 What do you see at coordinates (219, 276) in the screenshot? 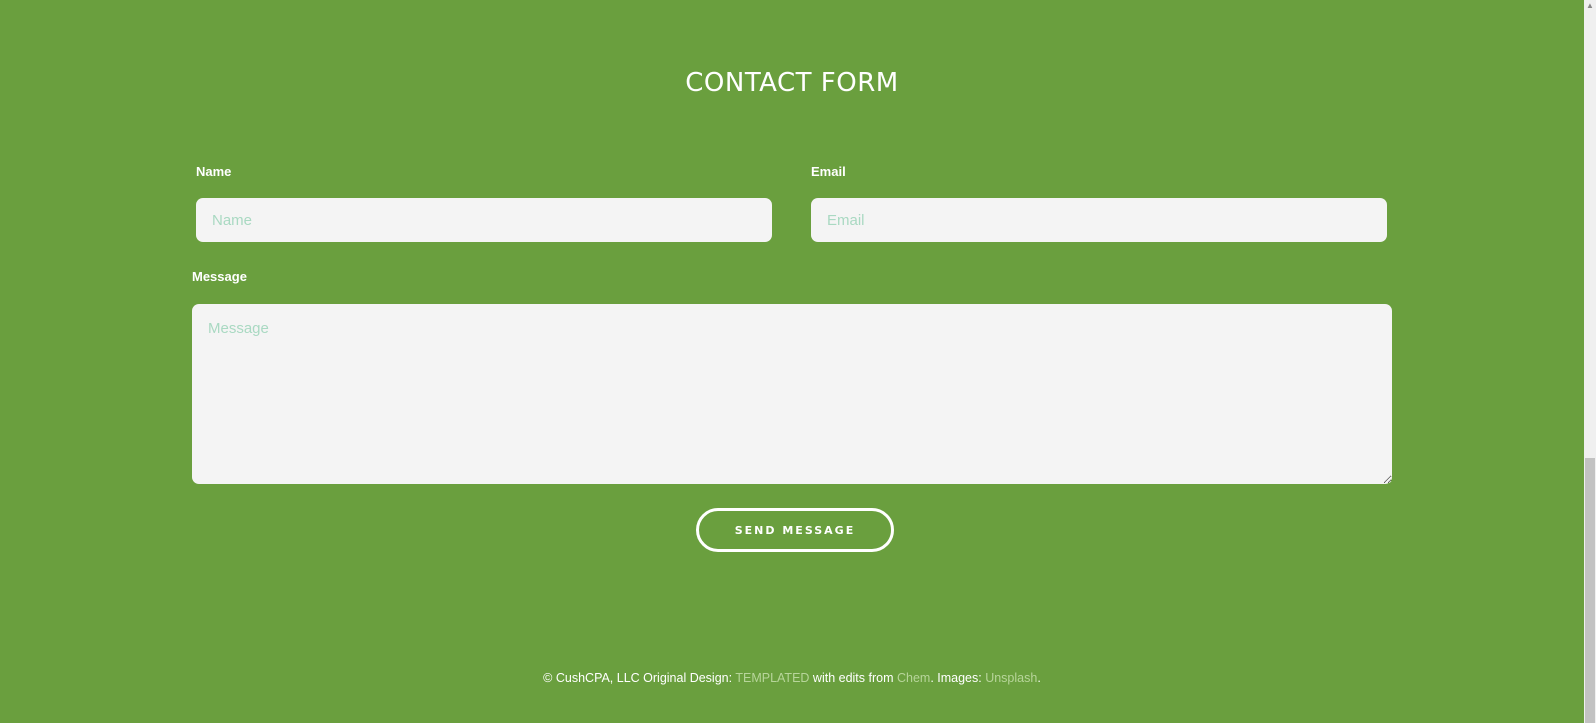
I see `message-label: Message` at bounding box center [219, 276].